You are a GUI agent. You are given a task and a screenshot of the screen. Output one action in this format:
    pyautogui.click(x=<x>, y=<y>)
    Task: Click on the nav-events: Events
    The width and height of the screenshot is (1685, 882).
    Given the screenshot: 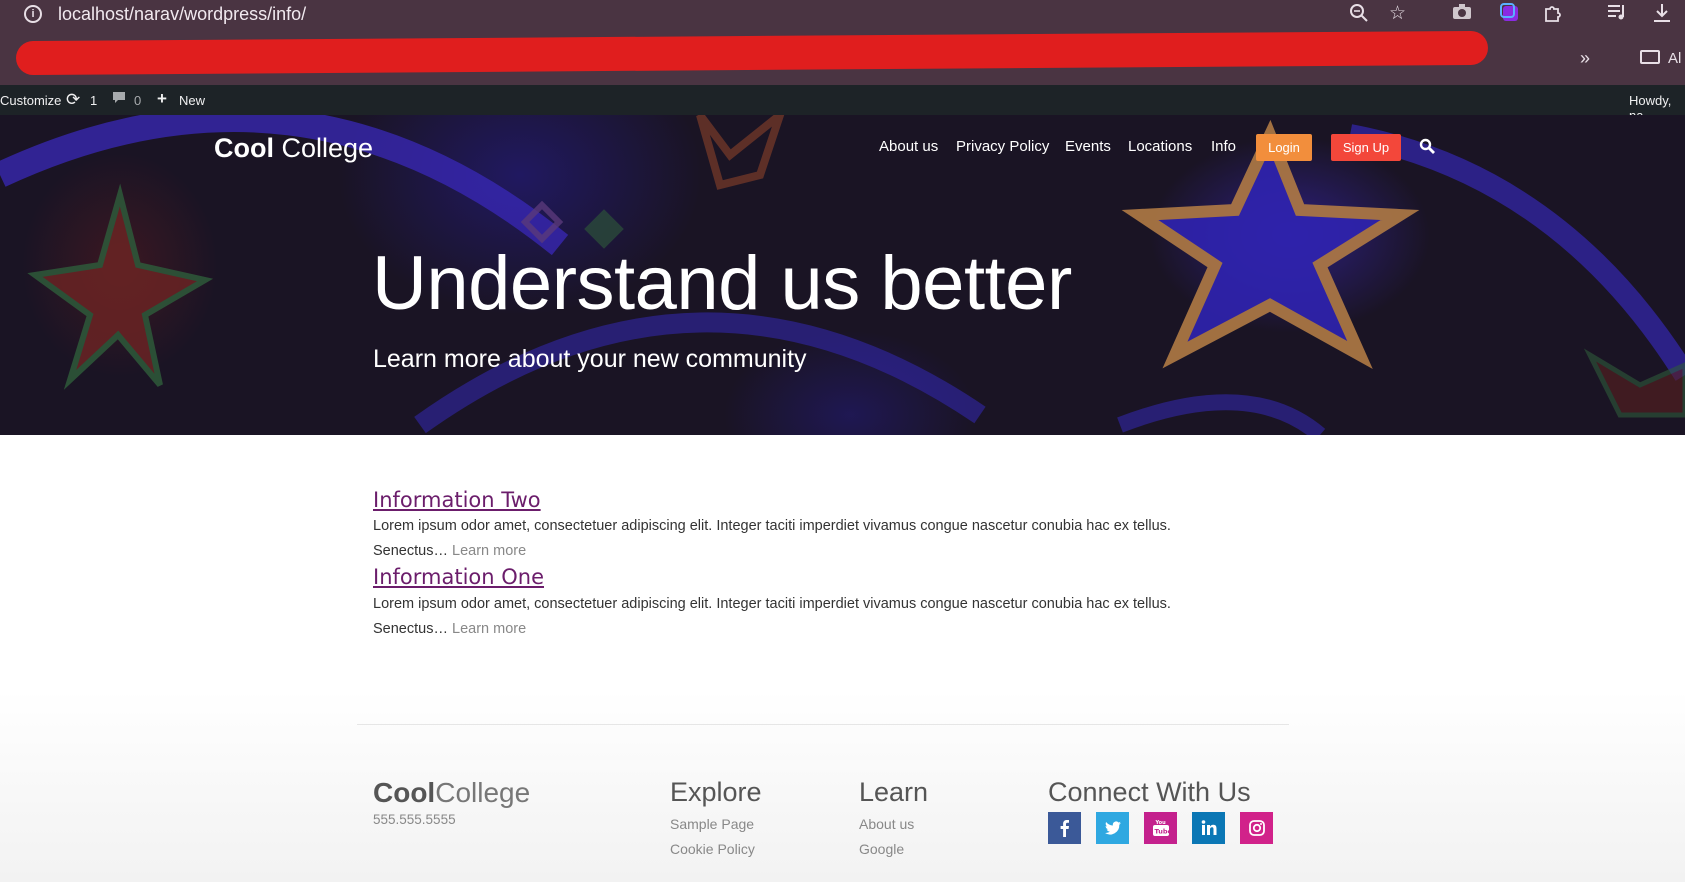 What is the action you would take?
    pyautogui.click(x=1088, y=146)
    